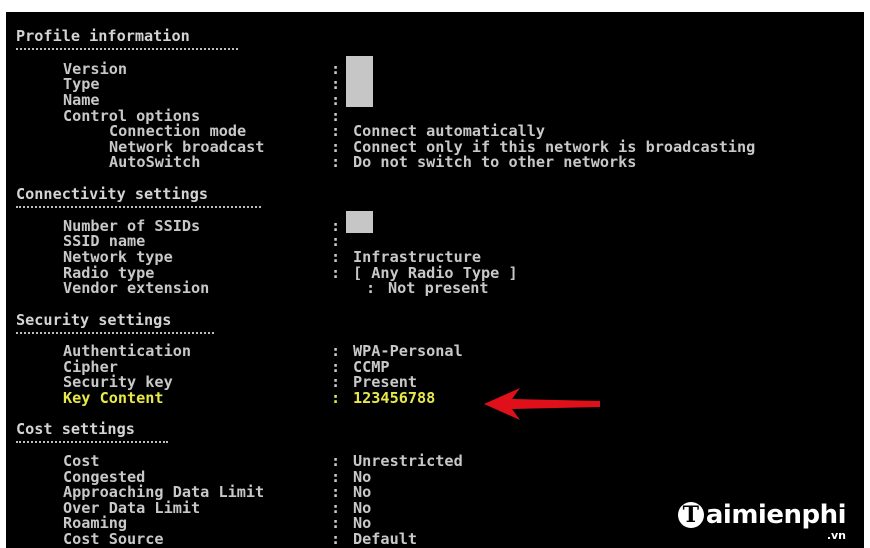 The height and width of the screenshot is (548, 870). What do you see at coordinates (113, 539) in the screenshot?
I see `row-label-cost-source: Cost Source` at bounding box center [113, 539].